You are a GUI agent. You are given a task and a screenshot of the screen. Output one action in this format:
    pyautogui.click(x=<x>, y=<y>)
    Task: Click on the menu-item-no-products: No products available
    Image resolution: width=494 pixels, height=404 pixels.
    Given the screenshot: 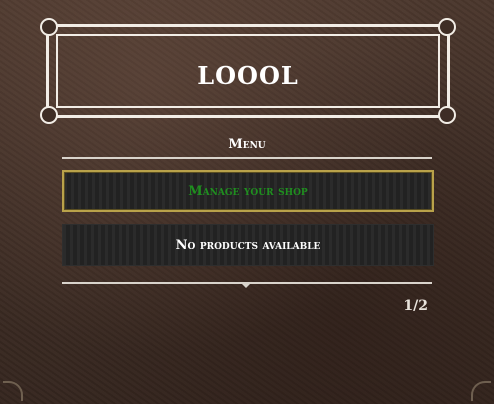 What is the action you would take?
    pyautogui.click(x=248, y=245)
    